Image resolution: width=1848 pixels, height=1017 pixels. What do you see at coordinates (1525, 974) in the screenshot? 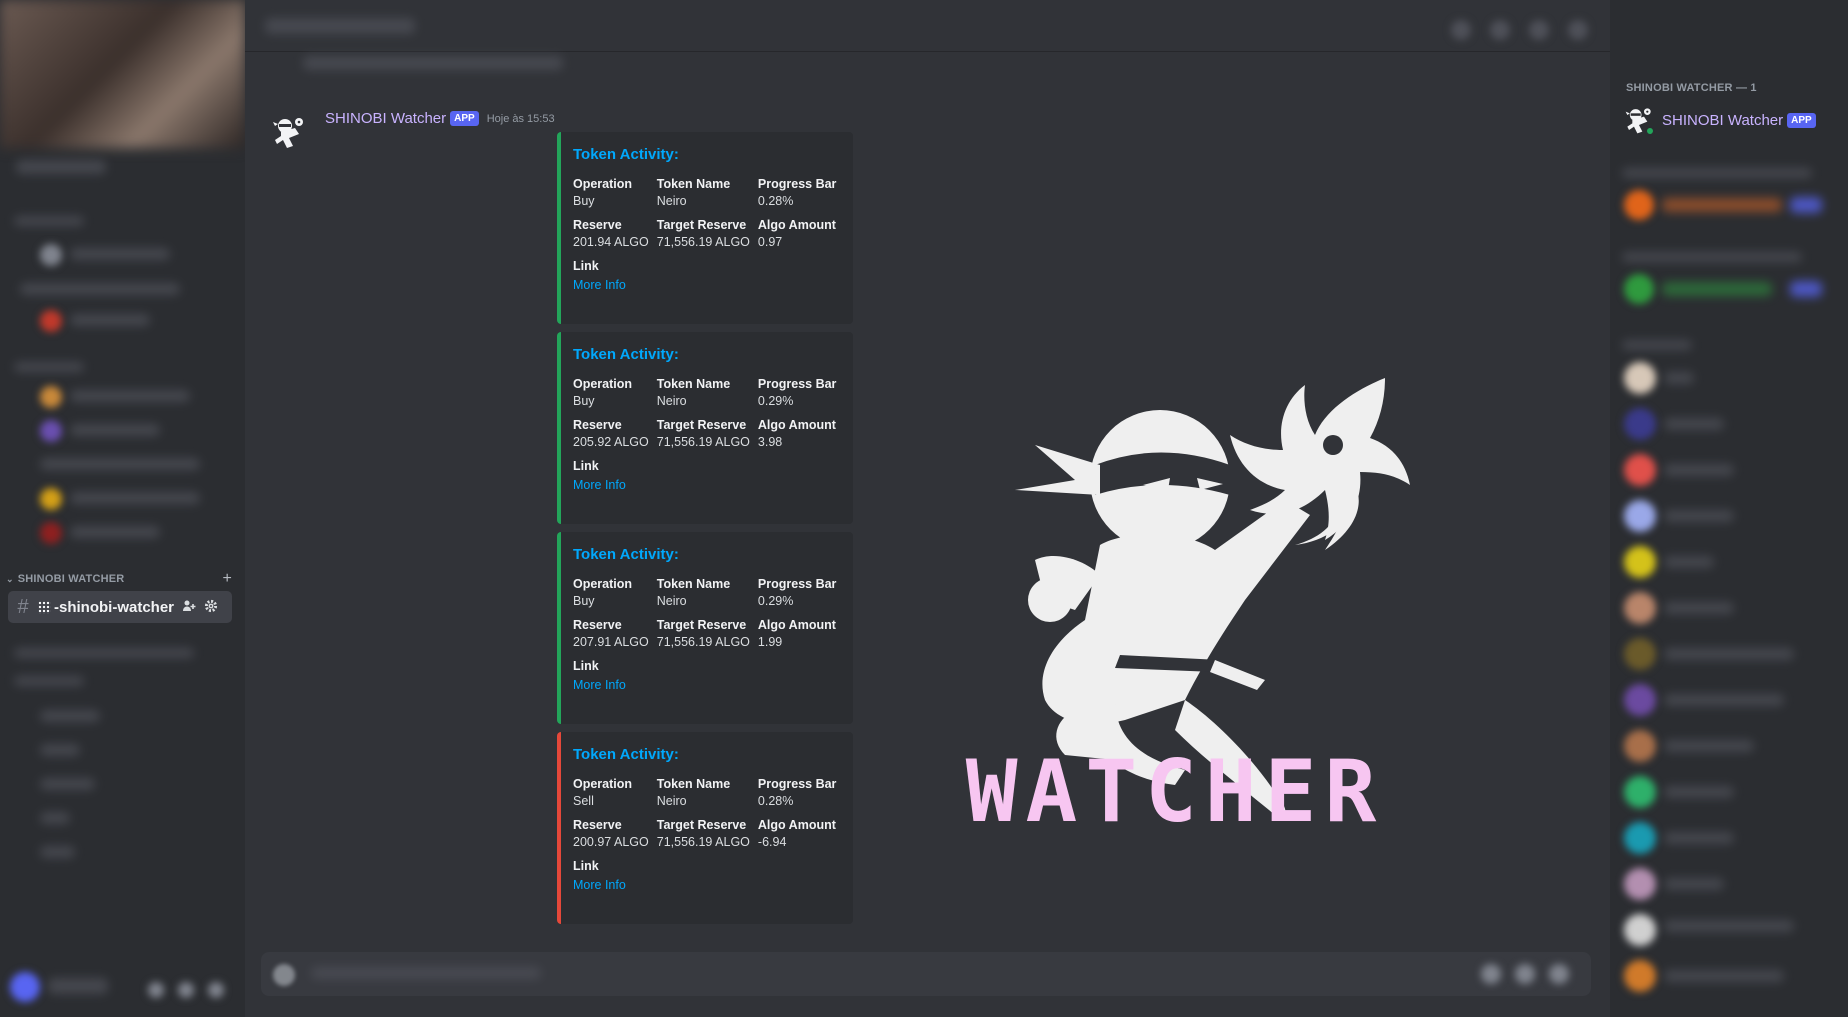
I see `gif-icon` at bounding box center [1525, 974].